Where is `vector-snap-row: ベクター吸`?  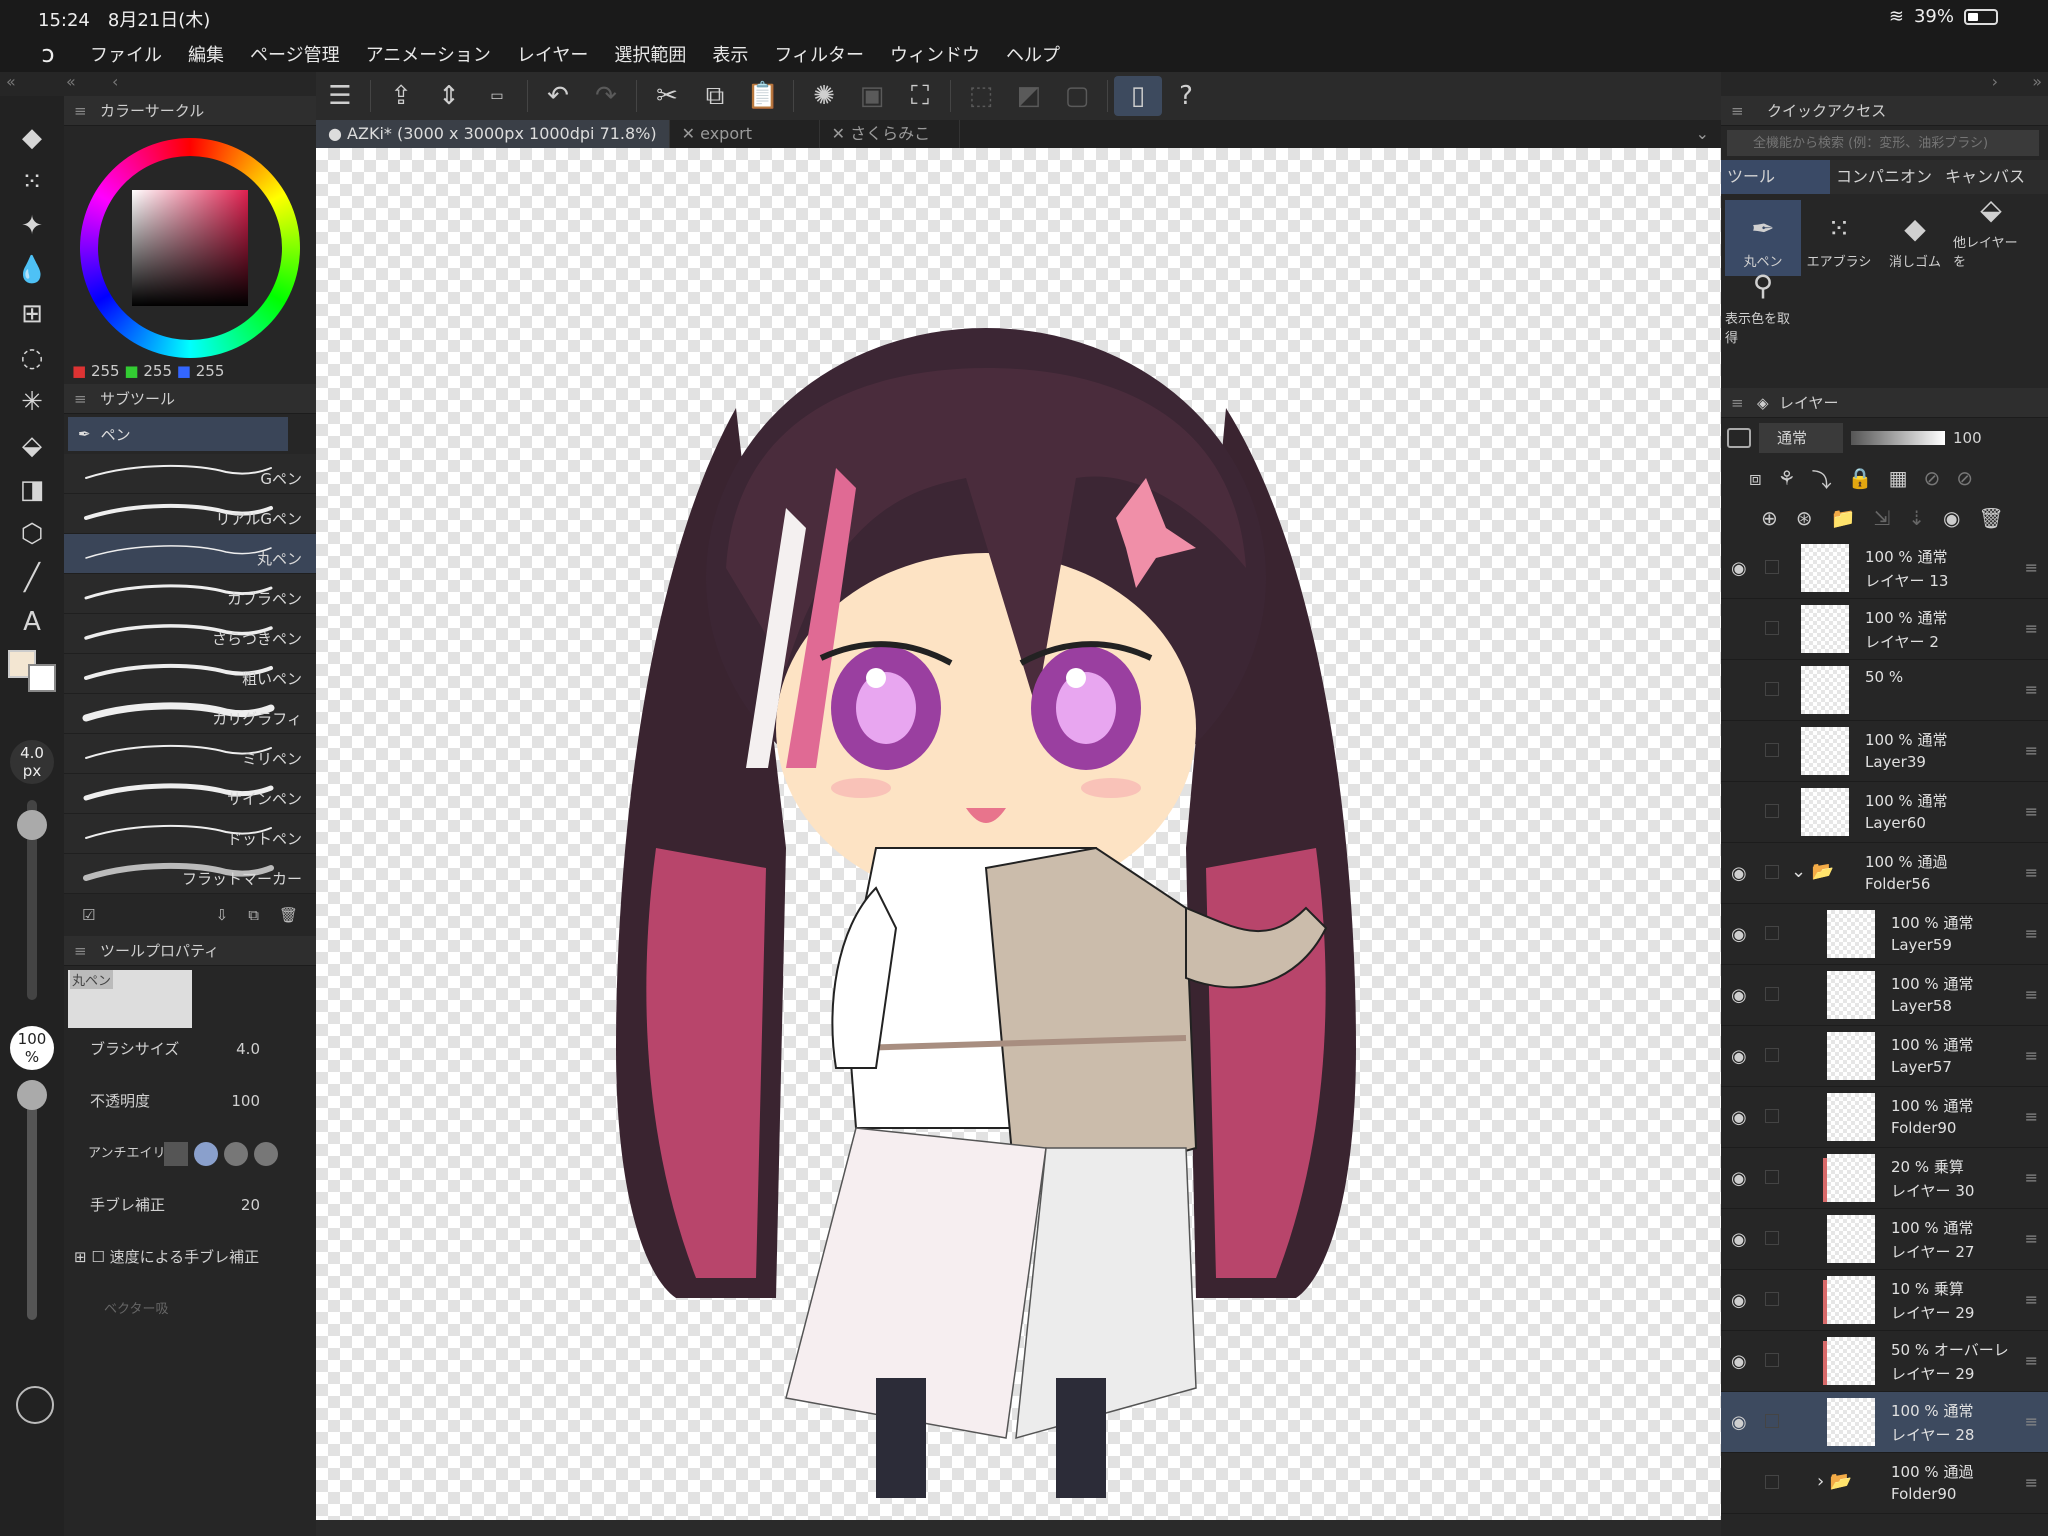
vector-snap-row: ベクター吸 is located at coordinates (190, 1314).